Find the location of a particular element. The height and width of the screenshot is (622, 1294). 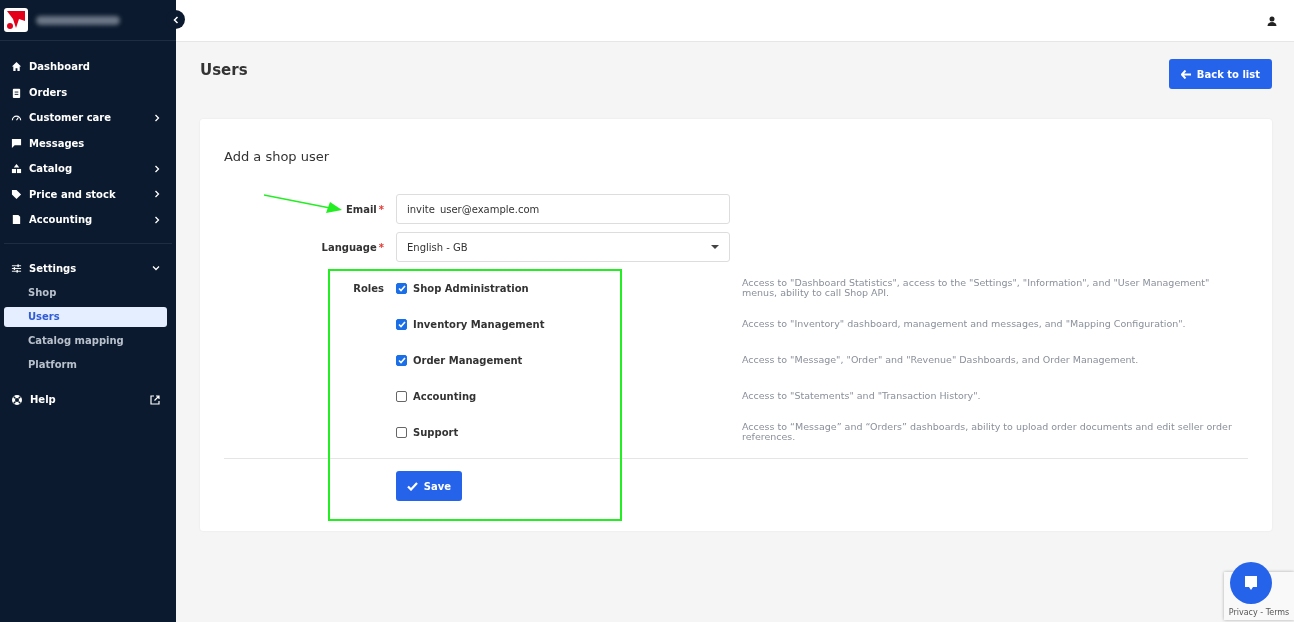

tag-icon is located at coordinates (16, 194).